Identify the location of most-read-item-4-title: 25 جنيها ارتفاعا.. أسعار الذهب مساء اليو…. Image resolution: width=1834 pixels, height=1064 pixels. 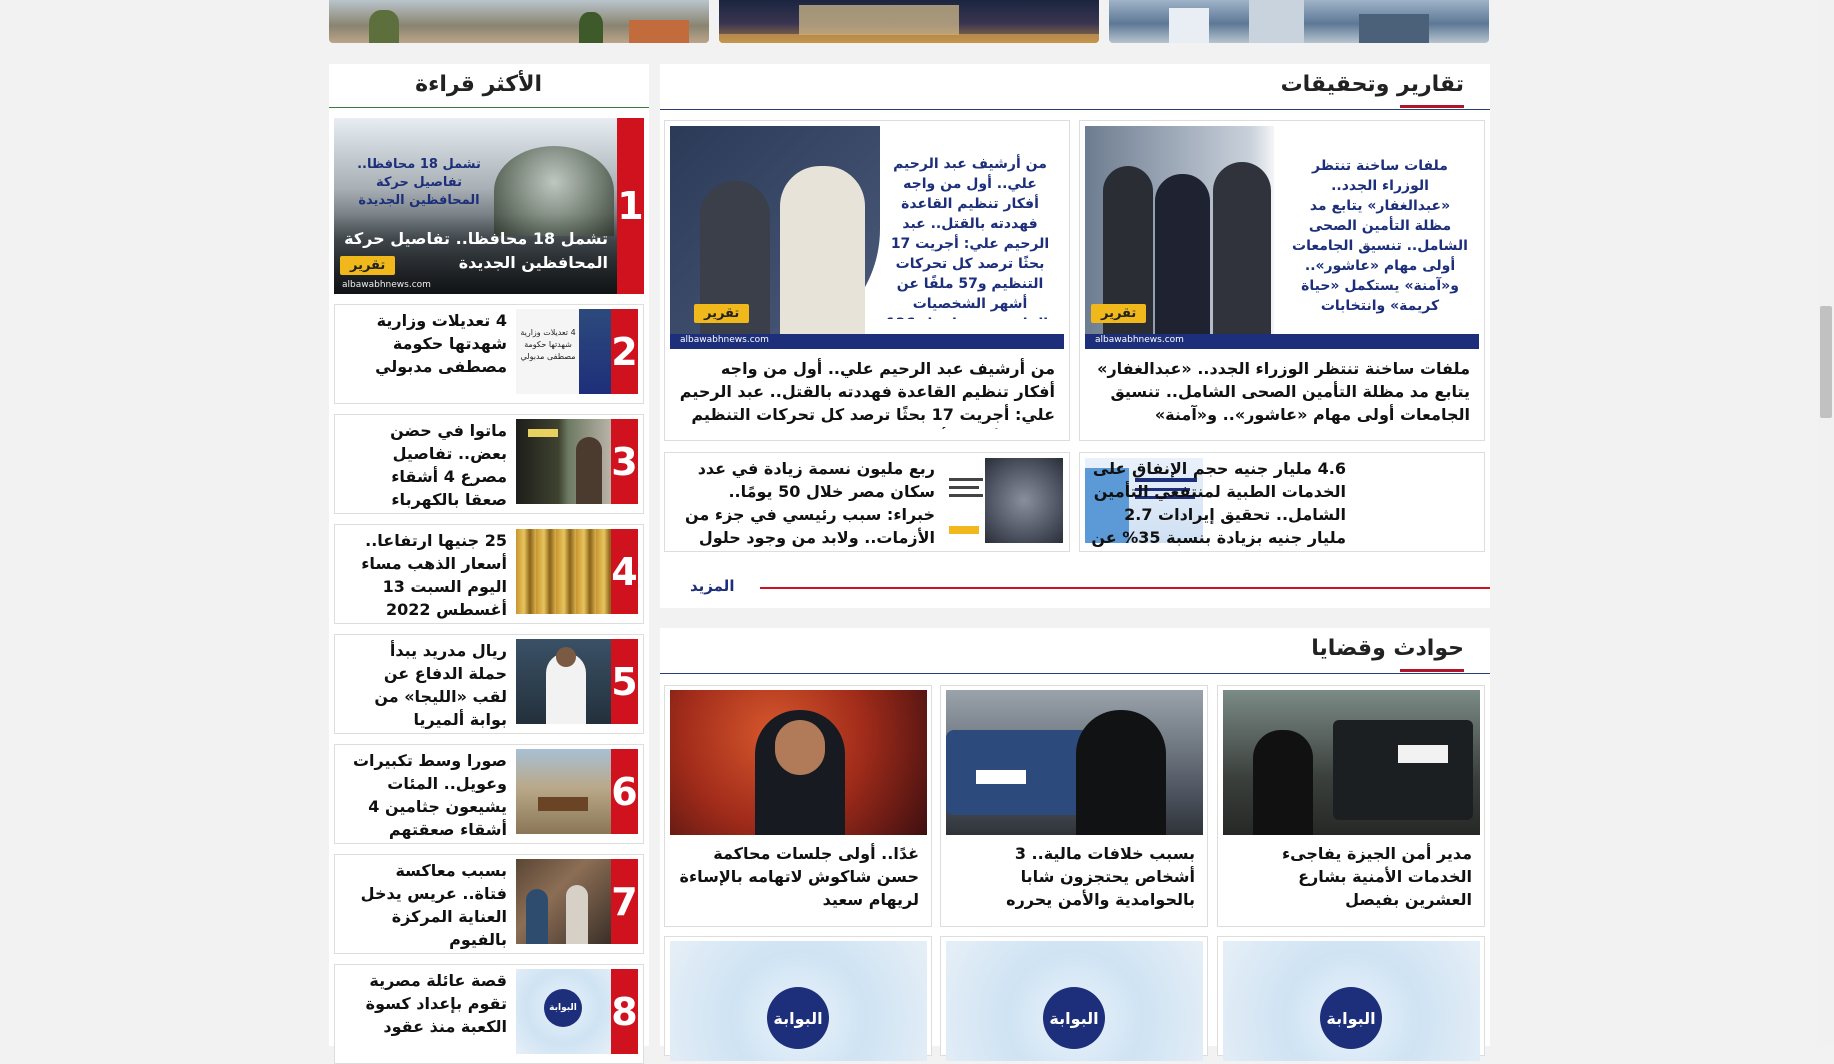
(427, 575).